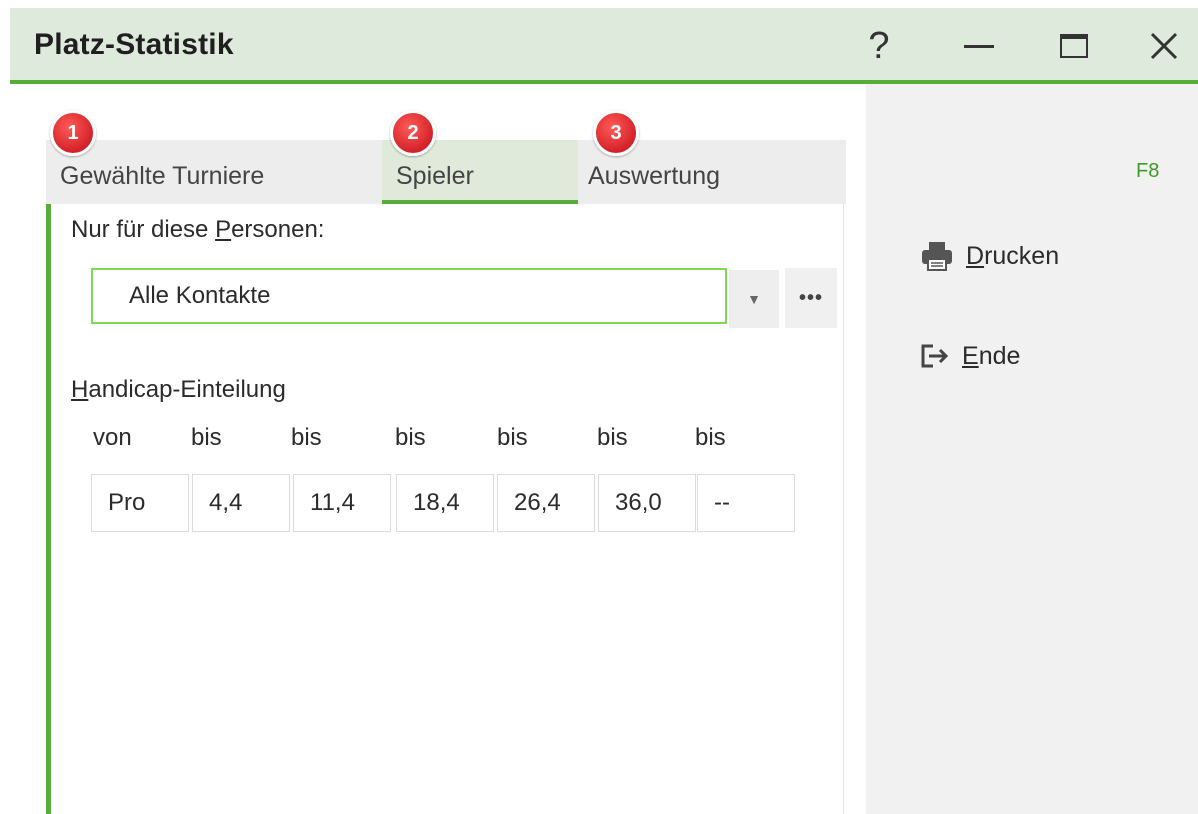  I want to click on step-badge-1: 1, so click(73, 133).